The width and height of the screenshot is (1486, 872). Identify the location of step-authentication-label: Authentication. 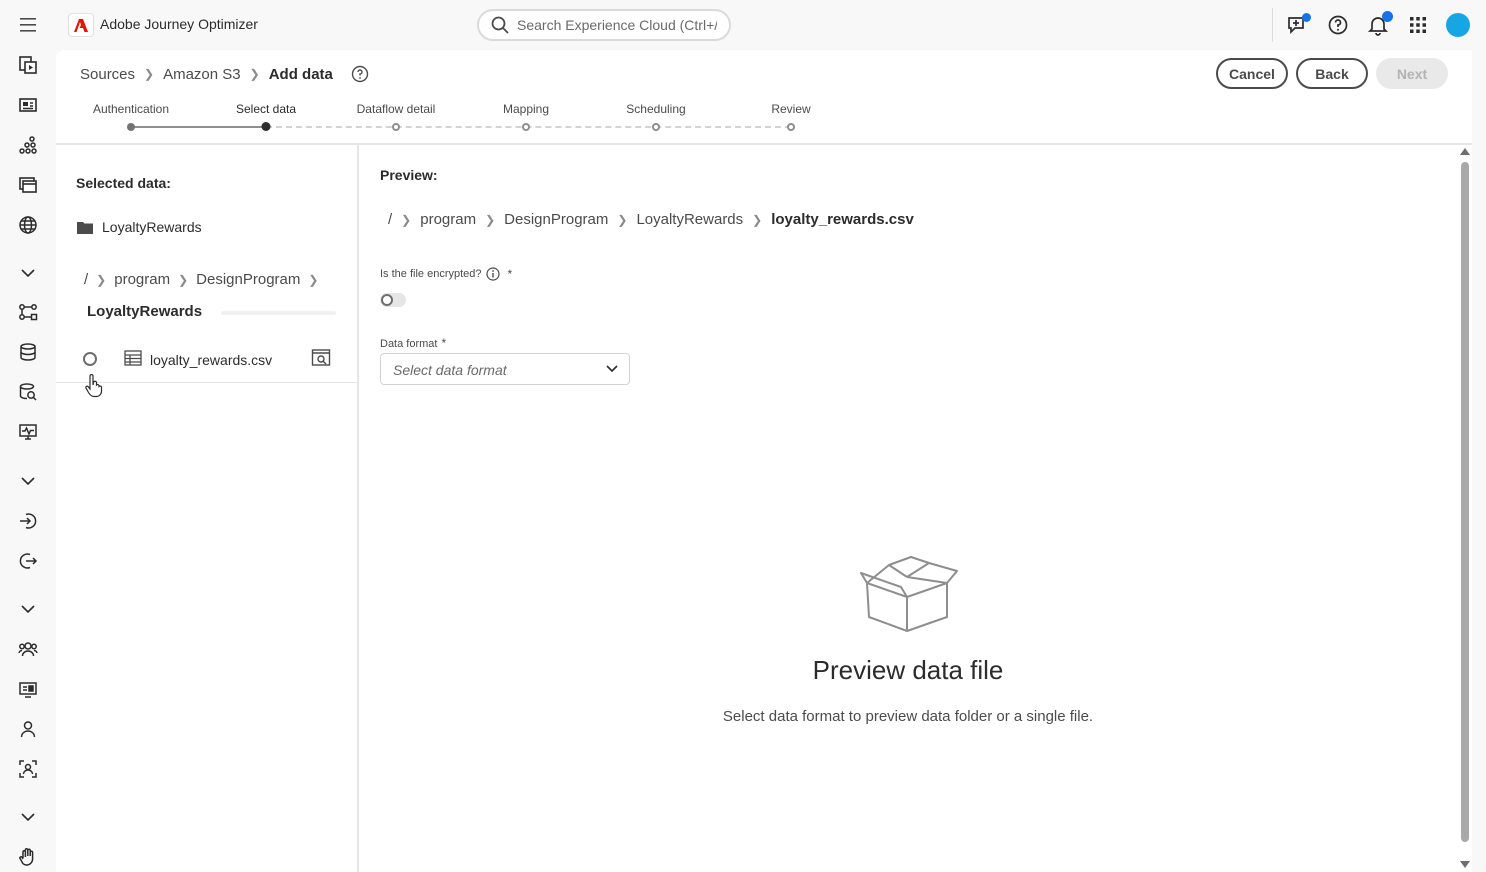
(131, 109).